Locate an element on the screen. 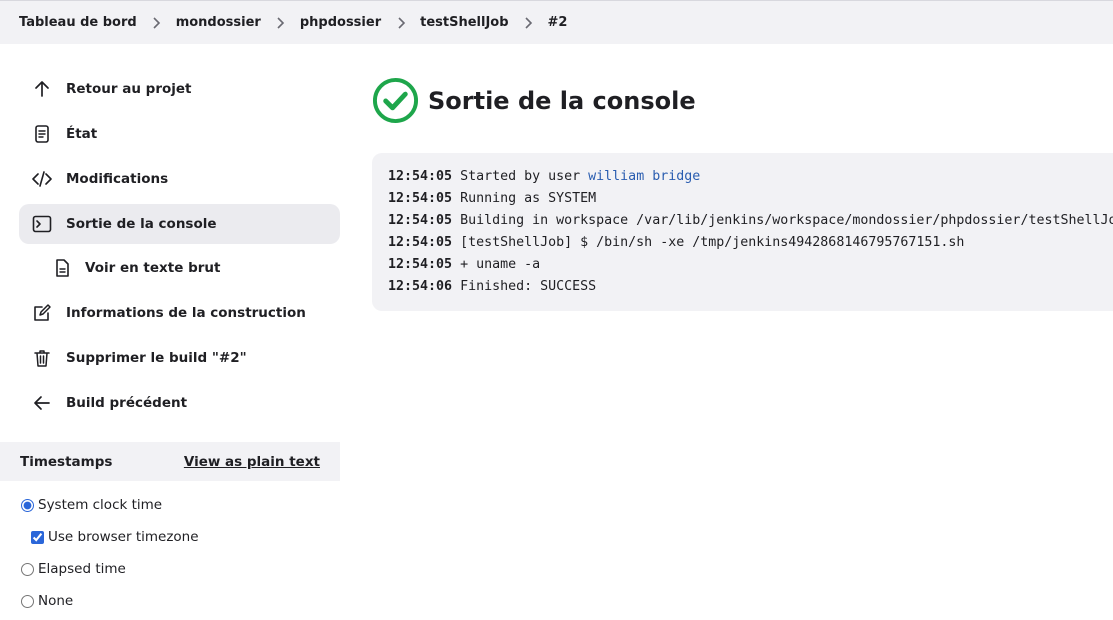 The height and width of the screenshot is (620, 1113). option-browser-timezone: Use browser timezone is located at coordinates (115, 537).